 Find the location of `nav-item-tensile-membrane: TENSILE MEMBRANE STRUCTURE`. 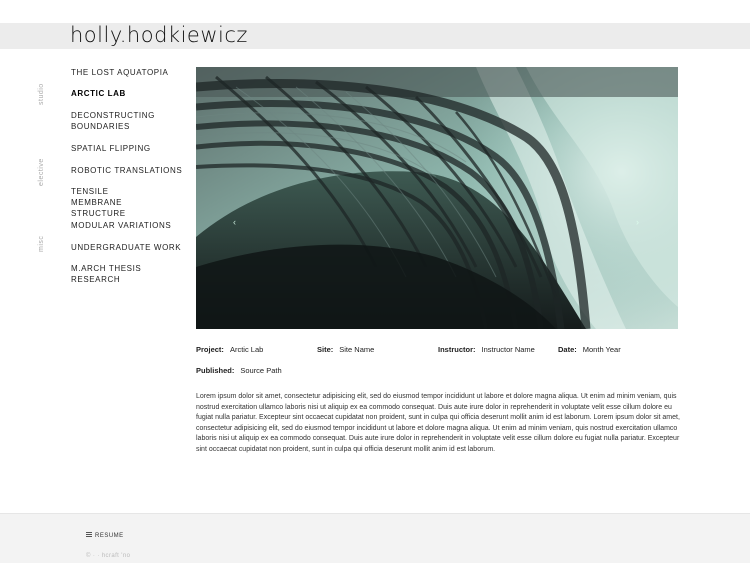

nav-item-tensile-membrane: TENSILE MEMBRANE STRUCTURE is located at coordinates (116, 202).